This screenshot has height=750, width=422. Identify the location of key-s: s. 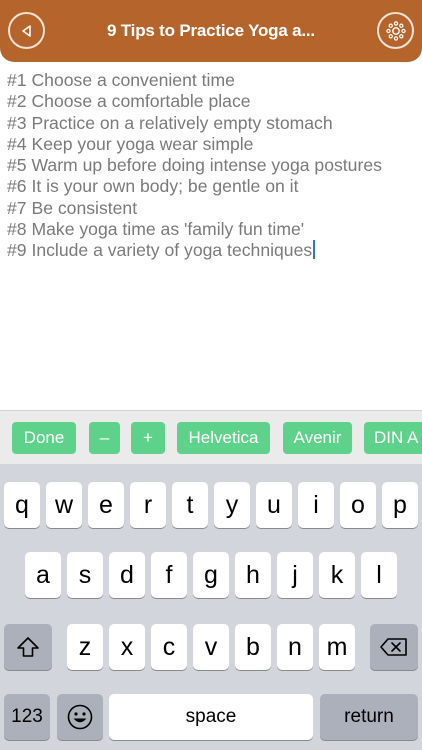
(85, 575).